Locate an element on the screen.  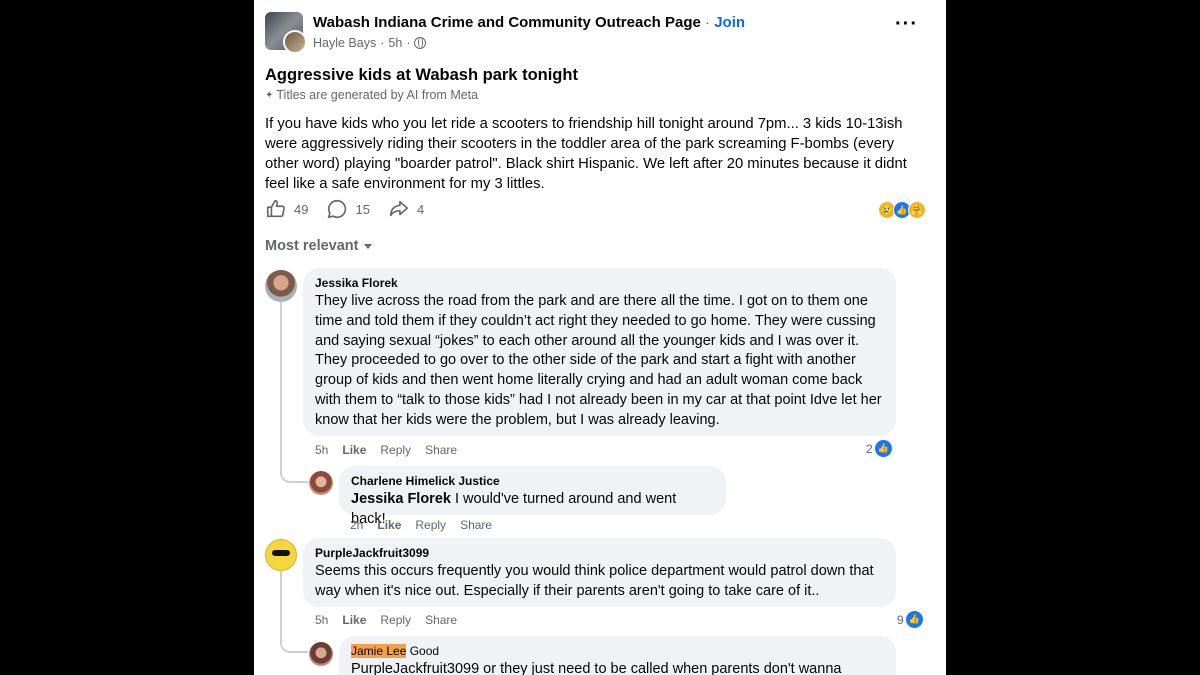
comment-time: 2h is located at coordinates (356, 525).